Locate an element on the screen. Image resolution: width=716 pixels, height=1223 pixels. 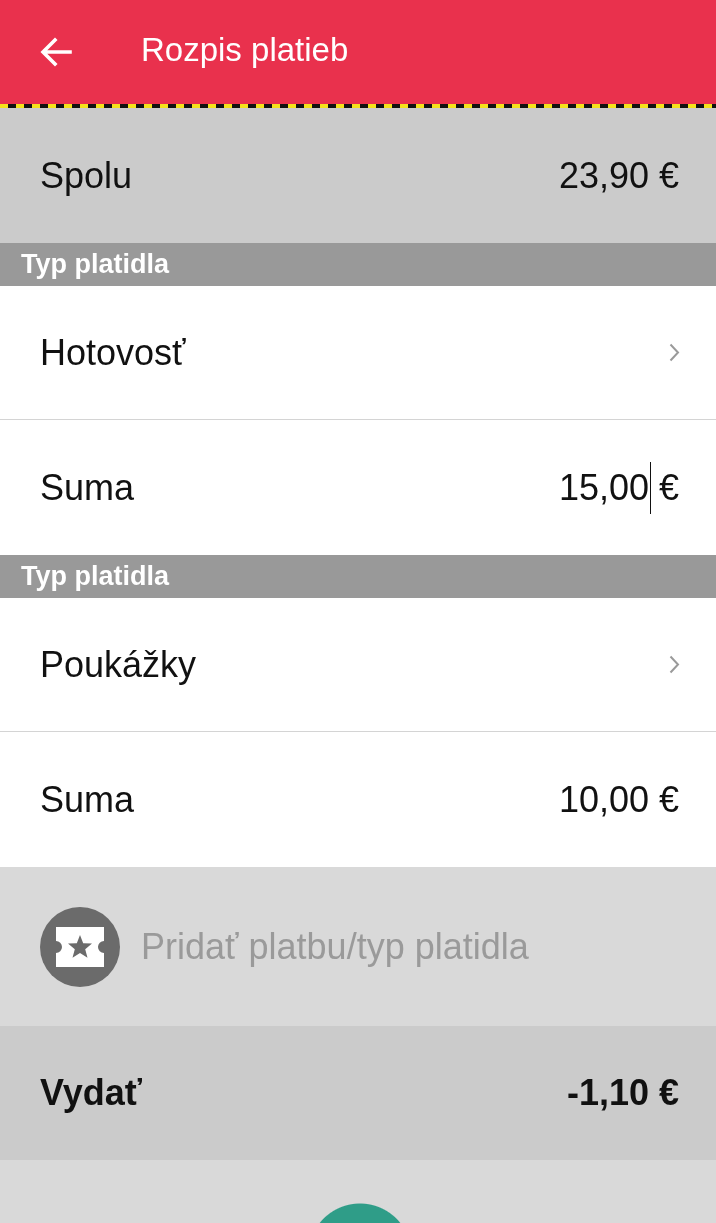
change-value: -1,10 € is located at coordinates (622, 1093).